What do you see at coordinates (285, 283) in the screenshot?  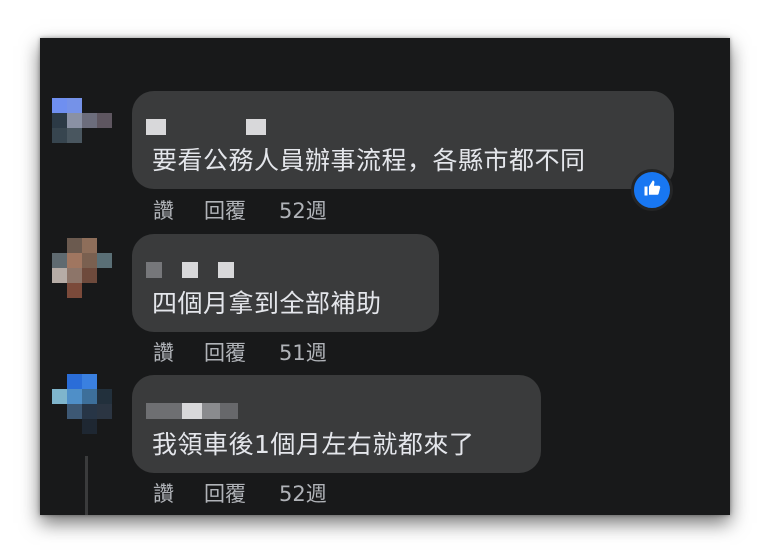 I see `comment-bubble: 四個月拿到全部補助` at bounding box center [285, 283].